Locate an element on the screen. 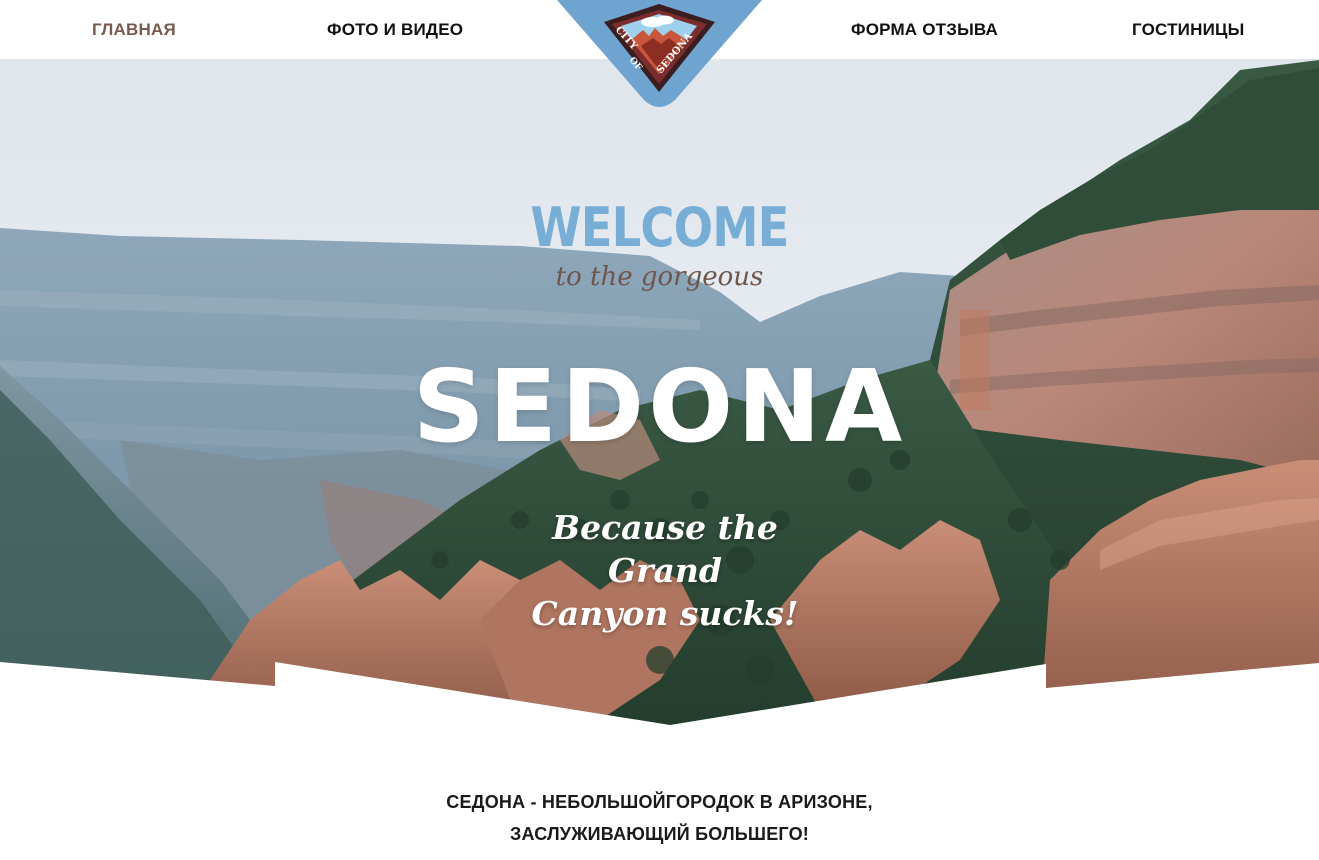 This screenshot has height=860, width=1319. hero-tagline-line1: Because the Grand is located at coordinates (665, 549).